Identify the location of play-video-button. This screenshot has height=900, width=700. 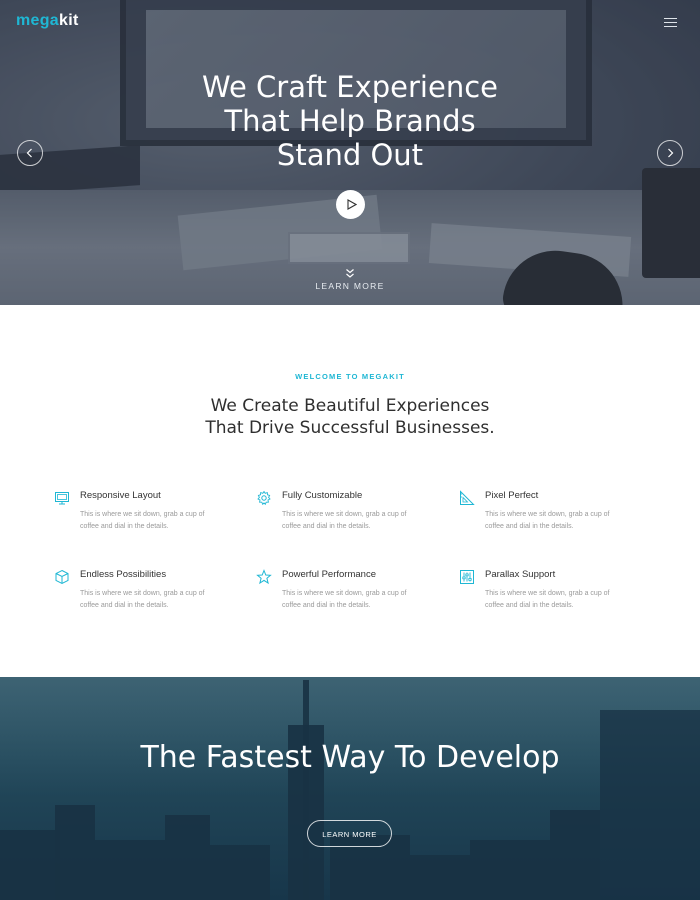
(350, 204).